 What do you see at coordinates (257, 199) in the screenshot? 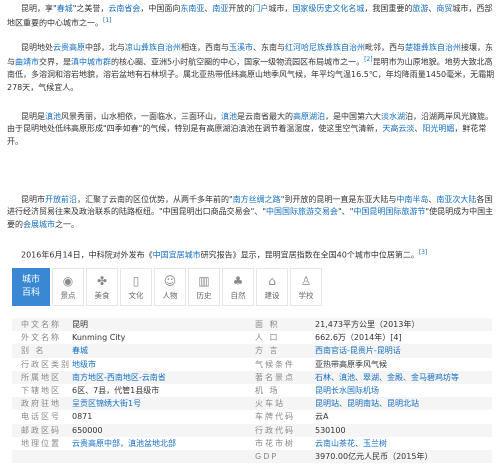
I see `link-silk-road: 南方丝绸之路` at bounding box center [257, 199].